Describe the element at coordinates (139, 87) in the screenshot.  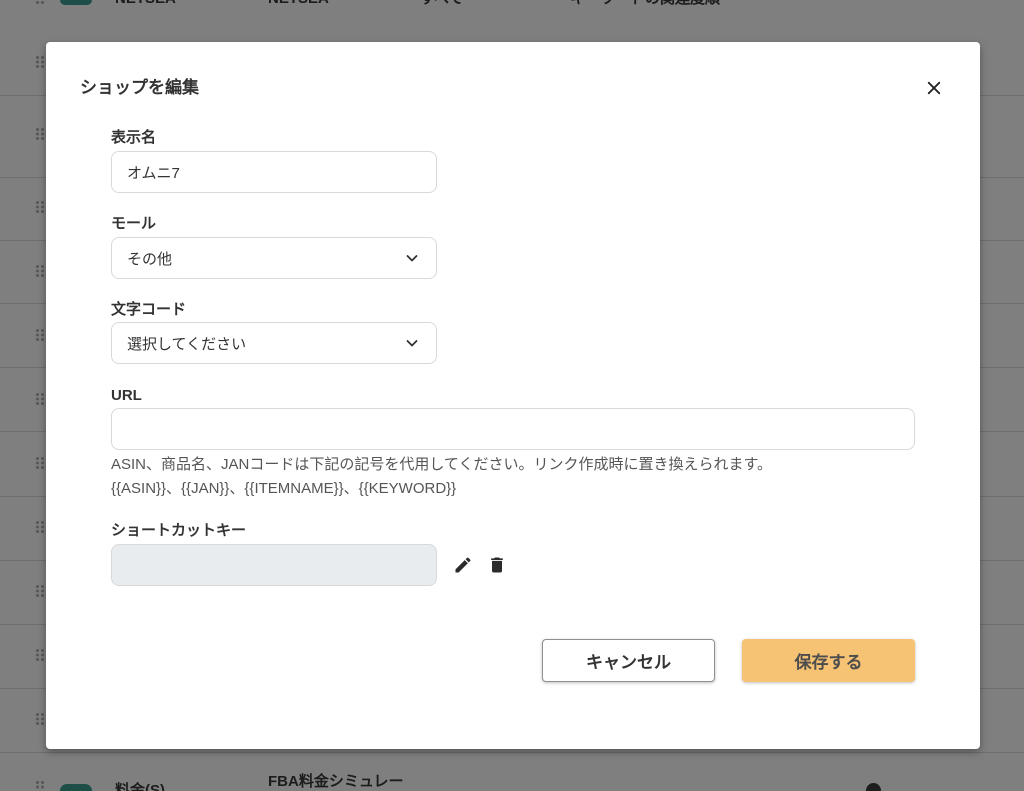
I see `modal-title: ショップを編集` at that location.